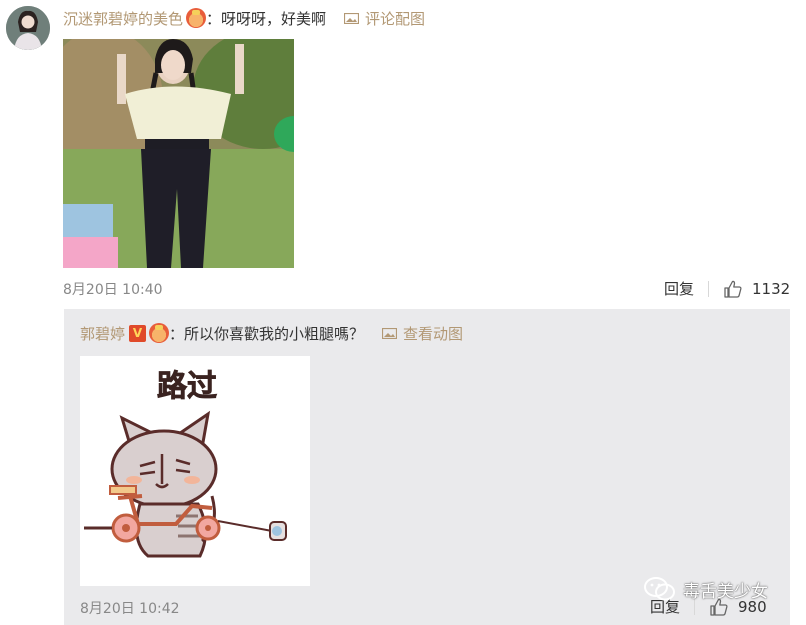 This screenshot has width=806, height=625. I want to click on comment-timestamp: 8月20日 10:40, so click(113, 290).